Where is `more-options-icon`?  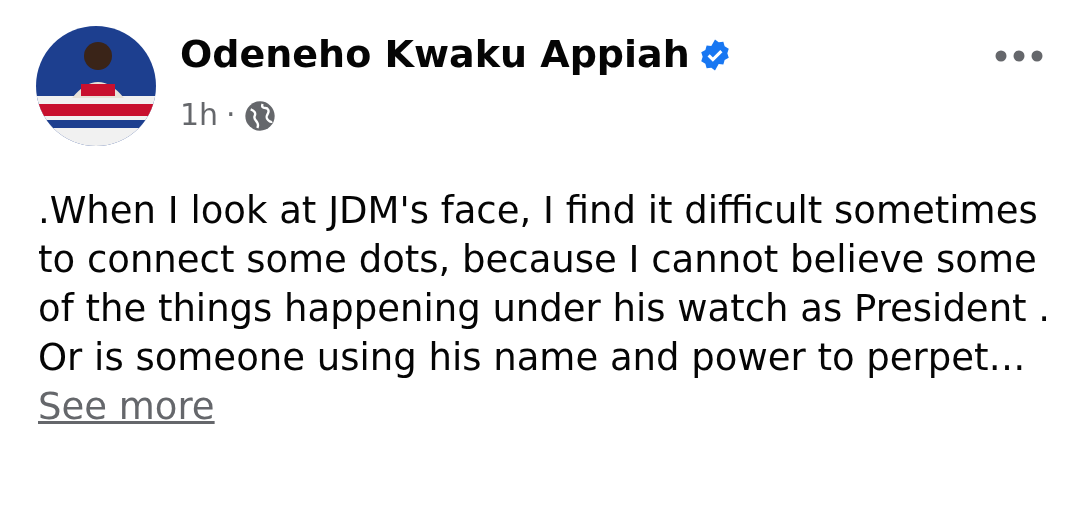 more-options-icon is located at coordinates (1019, 56).